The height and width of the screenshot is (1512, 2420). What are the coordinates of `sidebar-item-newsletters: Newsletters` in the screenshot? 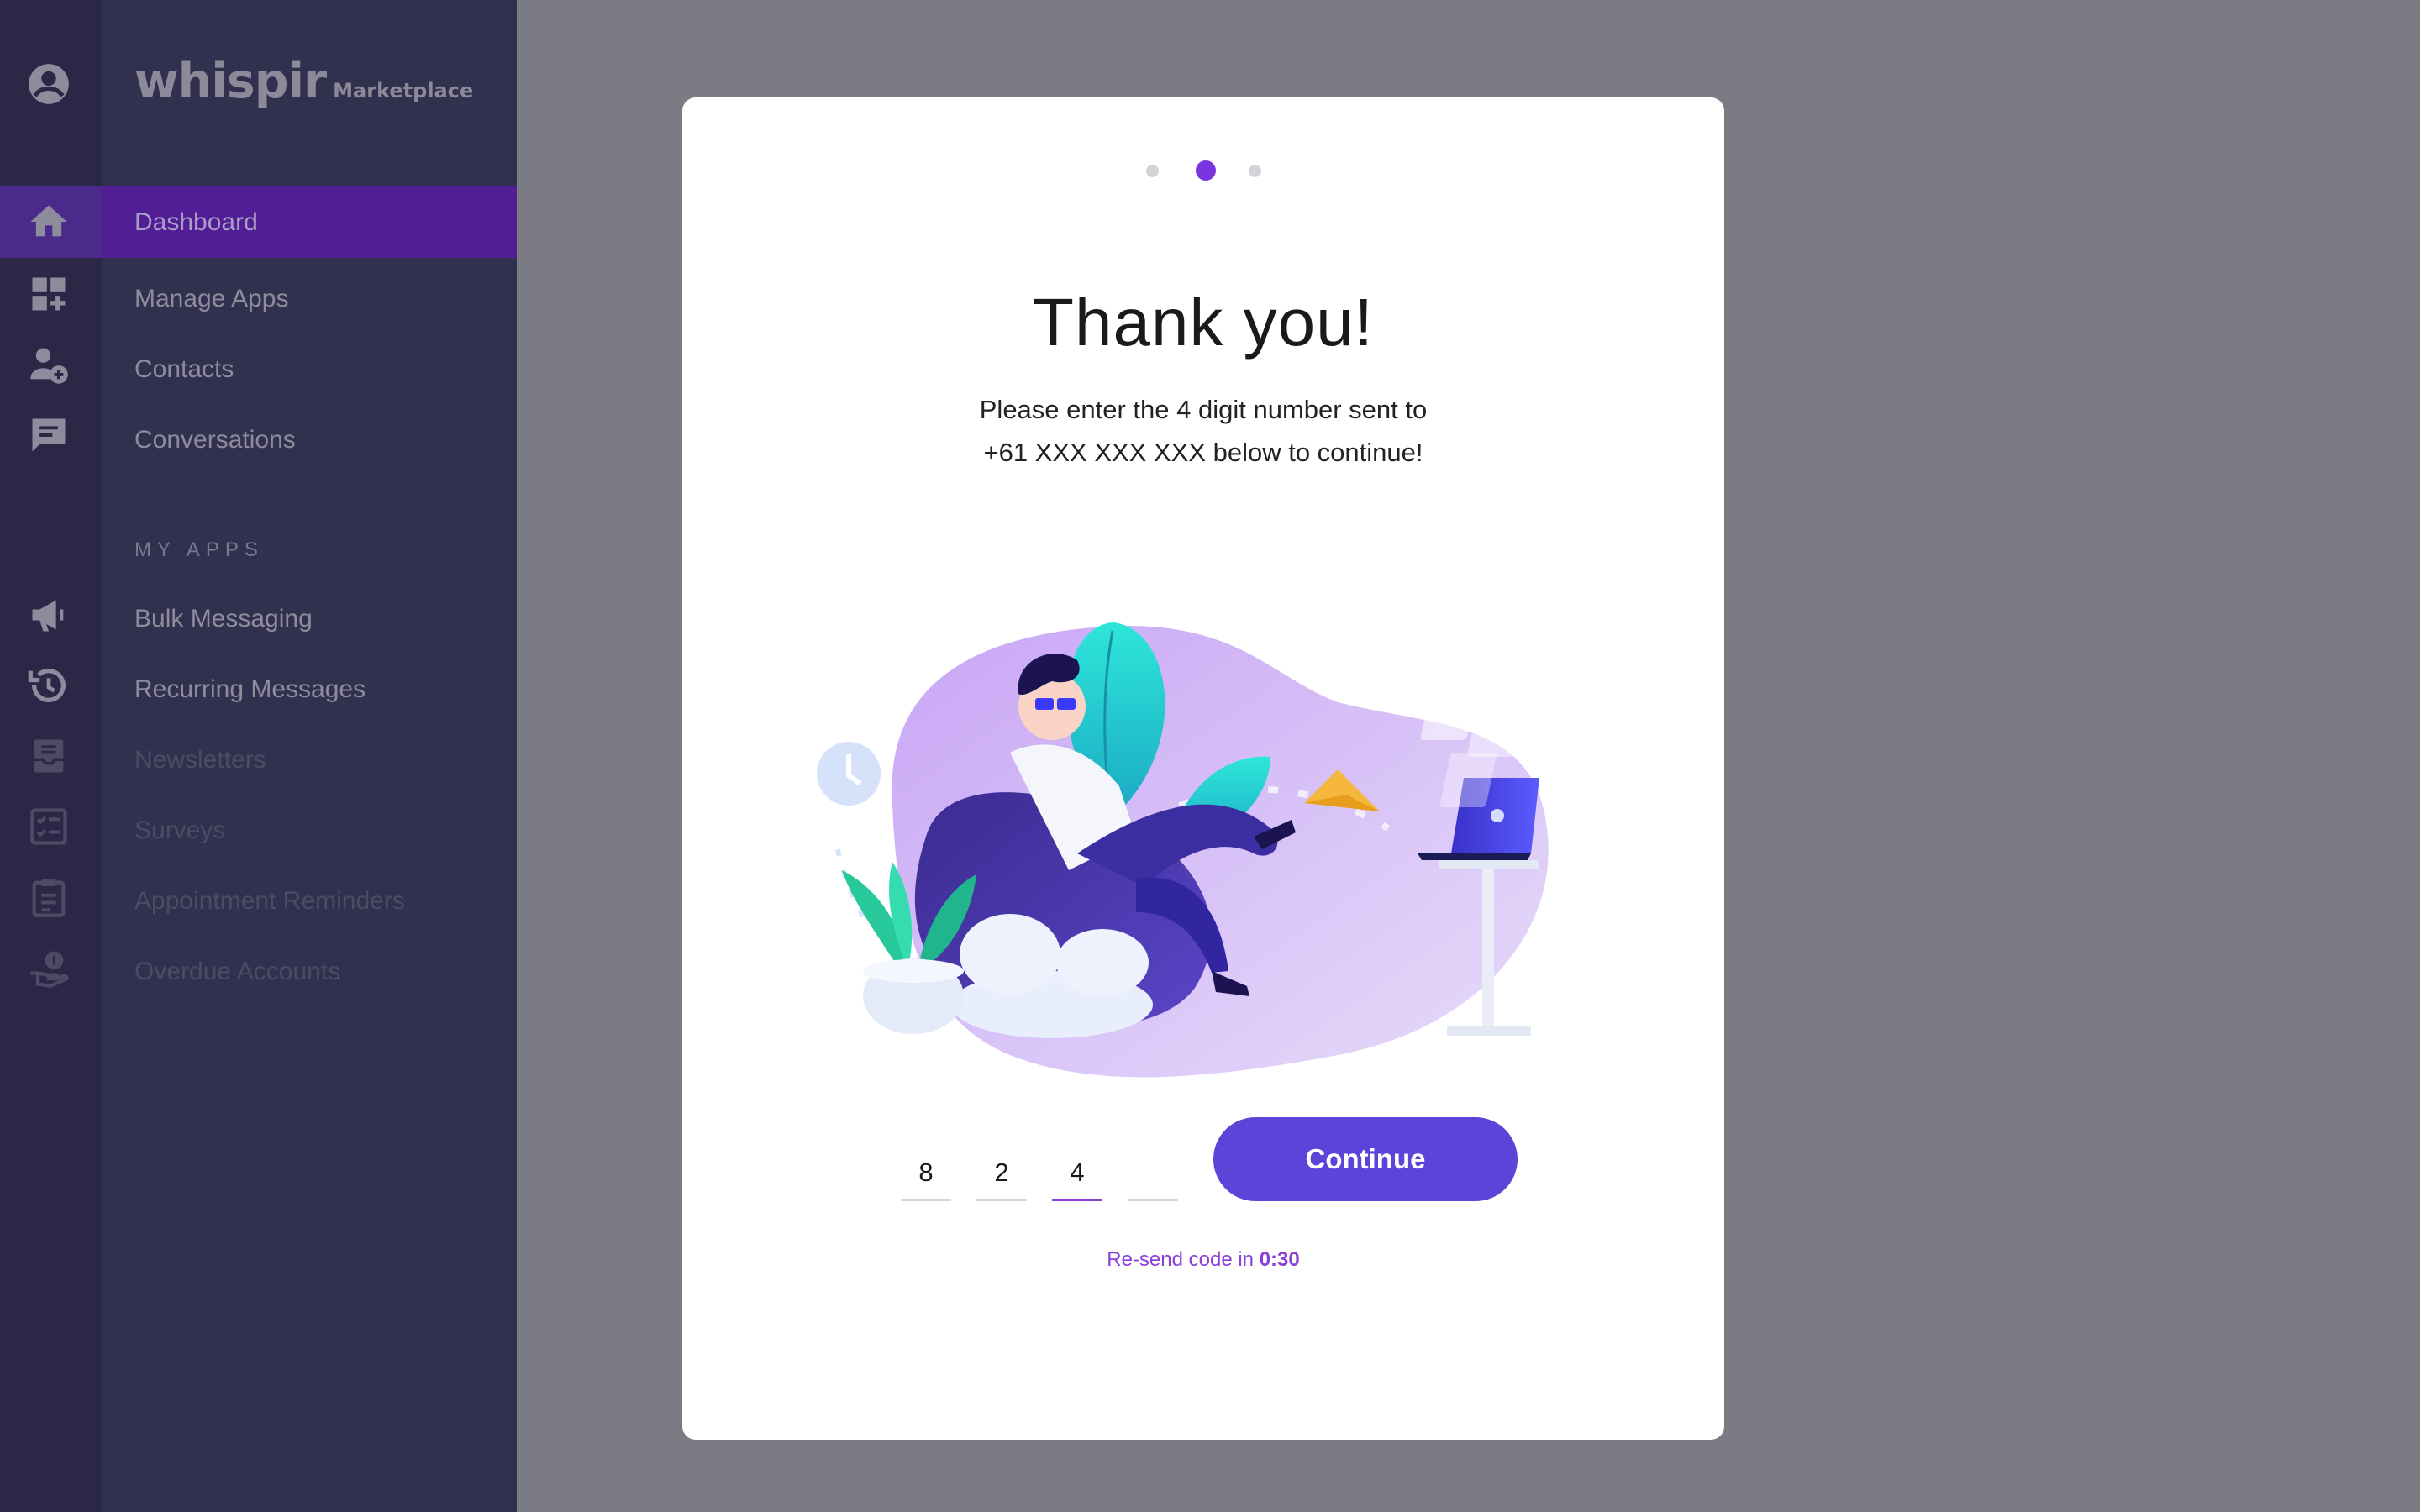 It's located at (200, 760).